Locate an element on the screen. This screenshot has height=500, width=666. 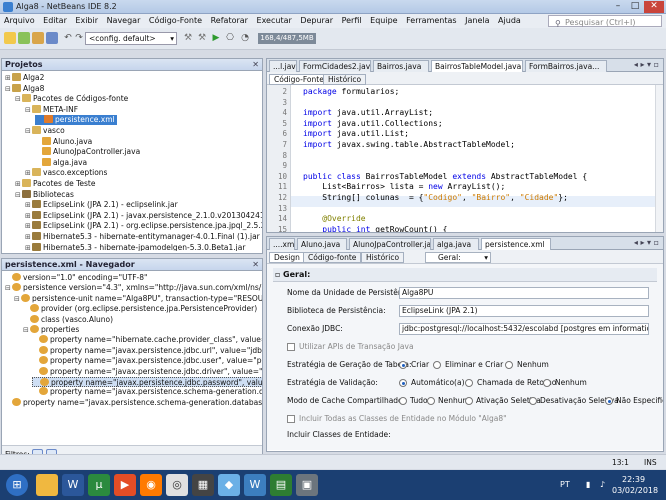
clean-build-icon: ⚒ is located at coordinates (202, 38).